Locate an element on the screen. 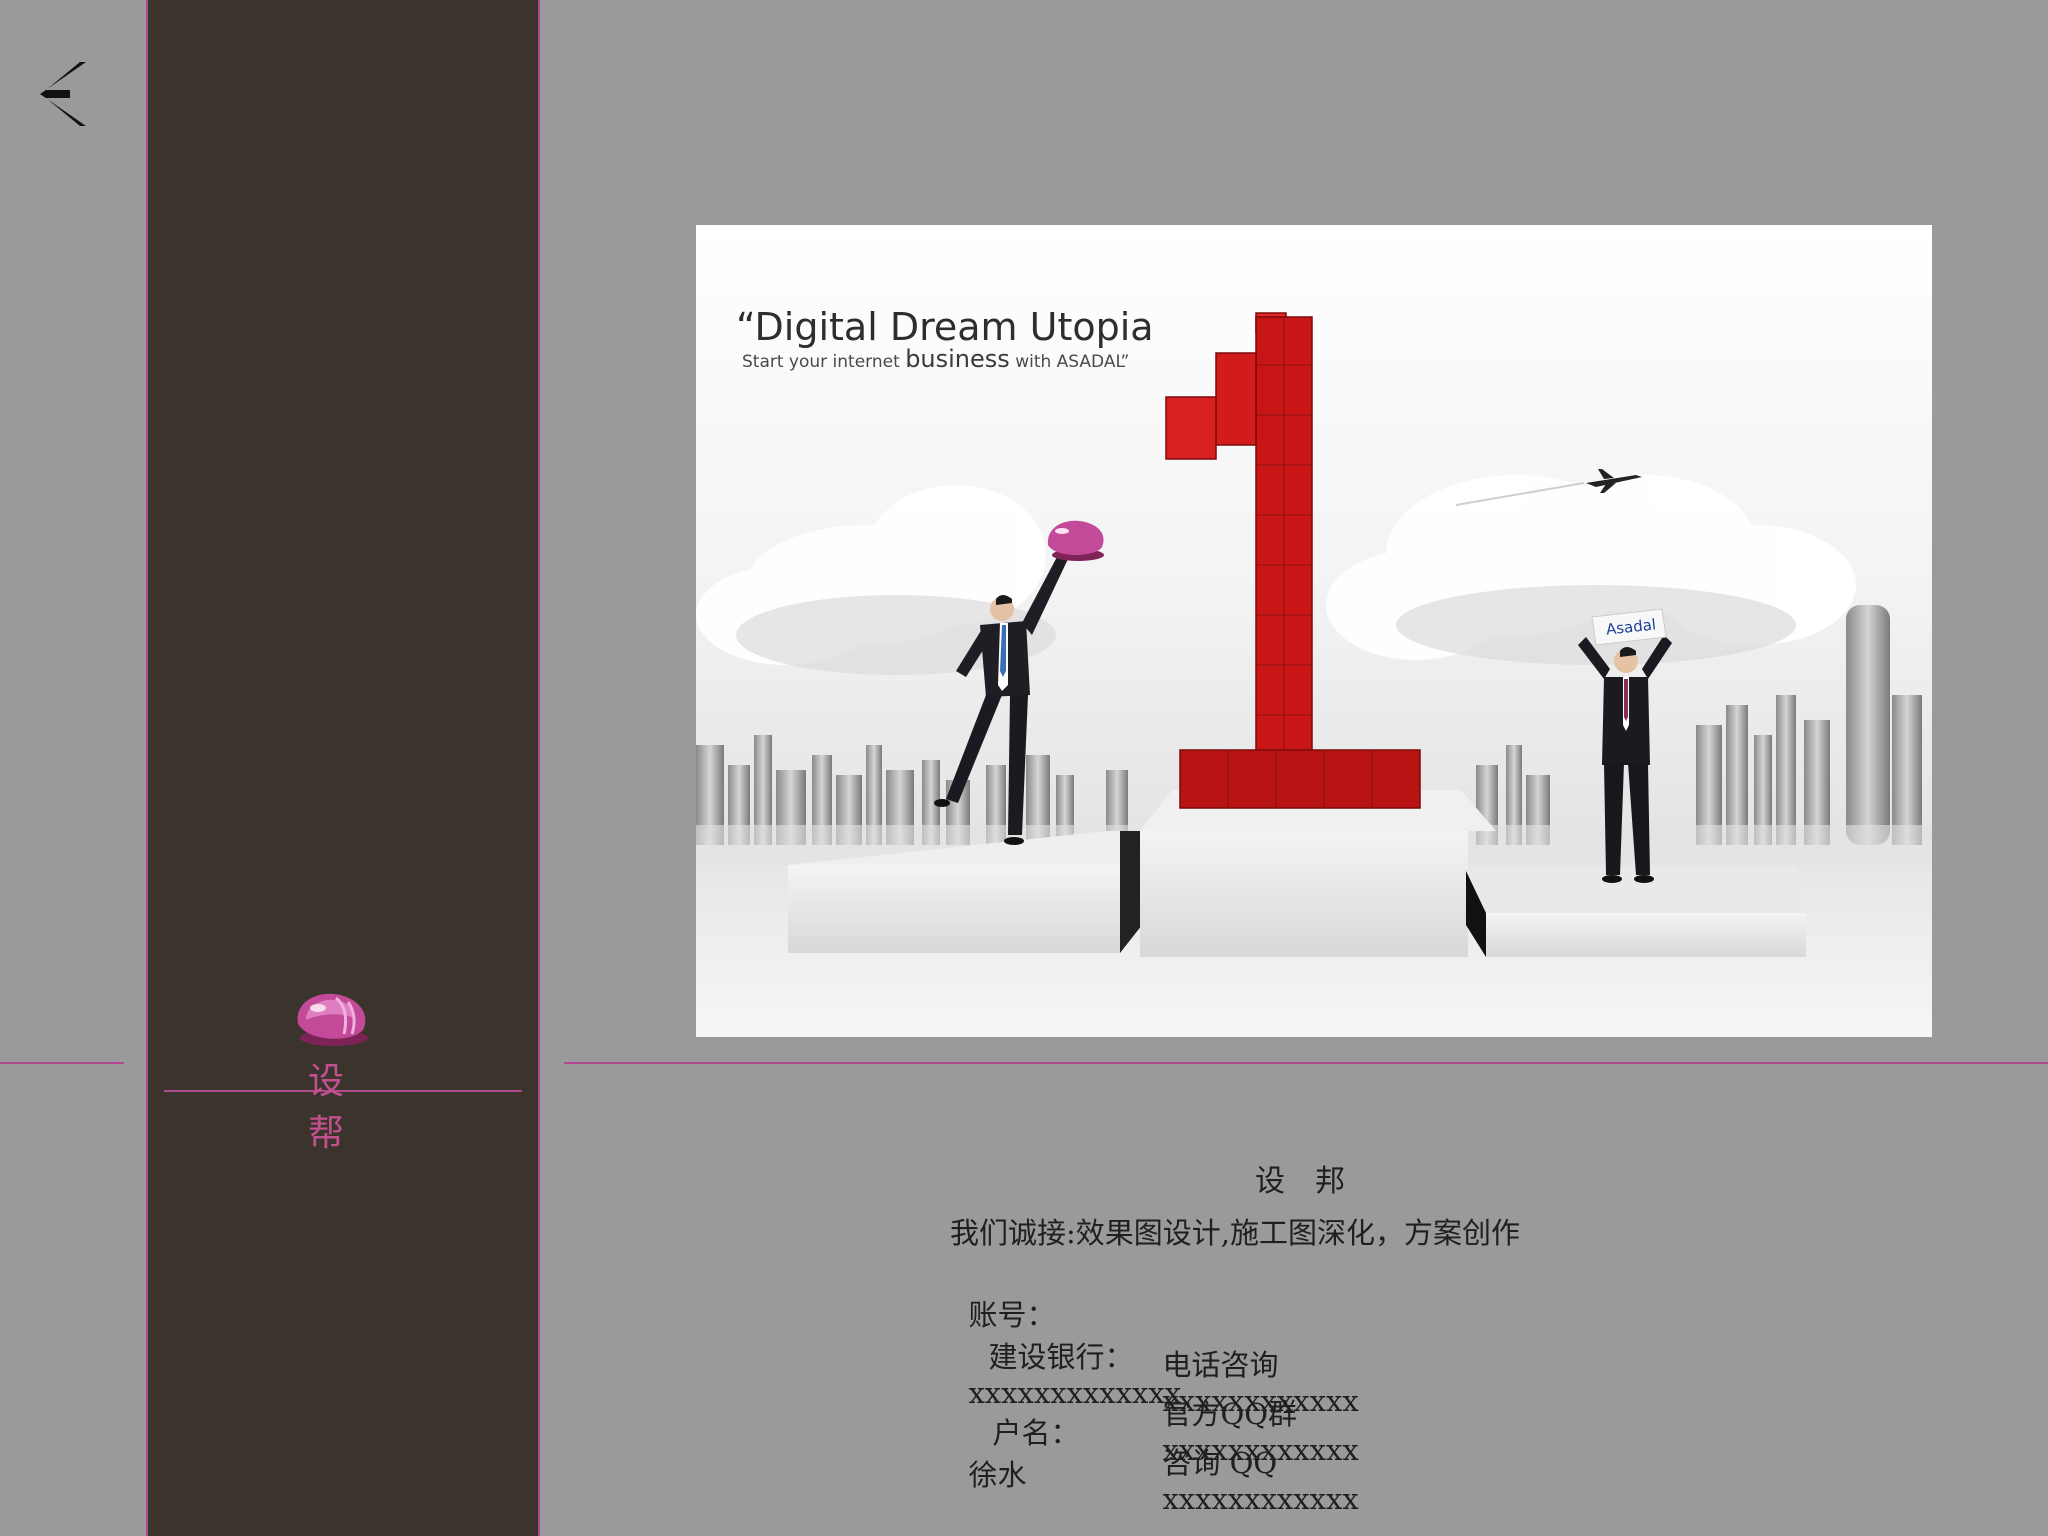 This screenshot has height=1536, width=2048. qq-value: xxxxxxxxxxxx is located at coordinates (1260, 1499).